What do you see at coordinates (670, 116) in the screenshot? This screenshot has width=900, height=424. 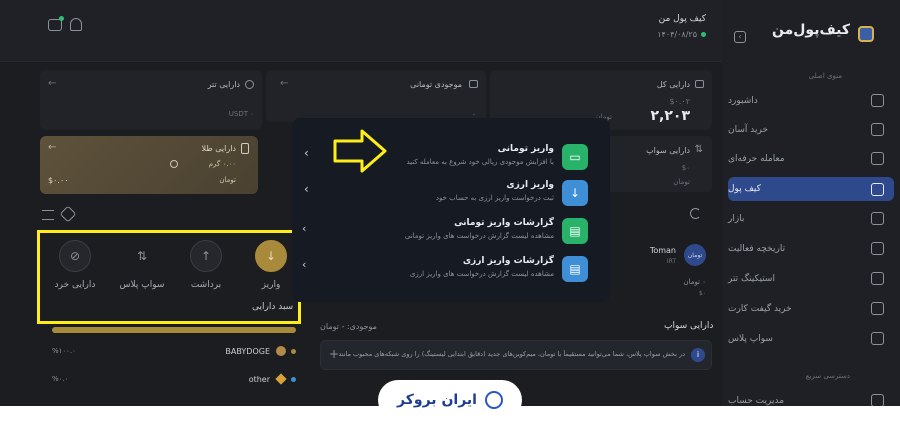 I see `total-value: ۲,۲۰۳` at bounding box center [670, 116].